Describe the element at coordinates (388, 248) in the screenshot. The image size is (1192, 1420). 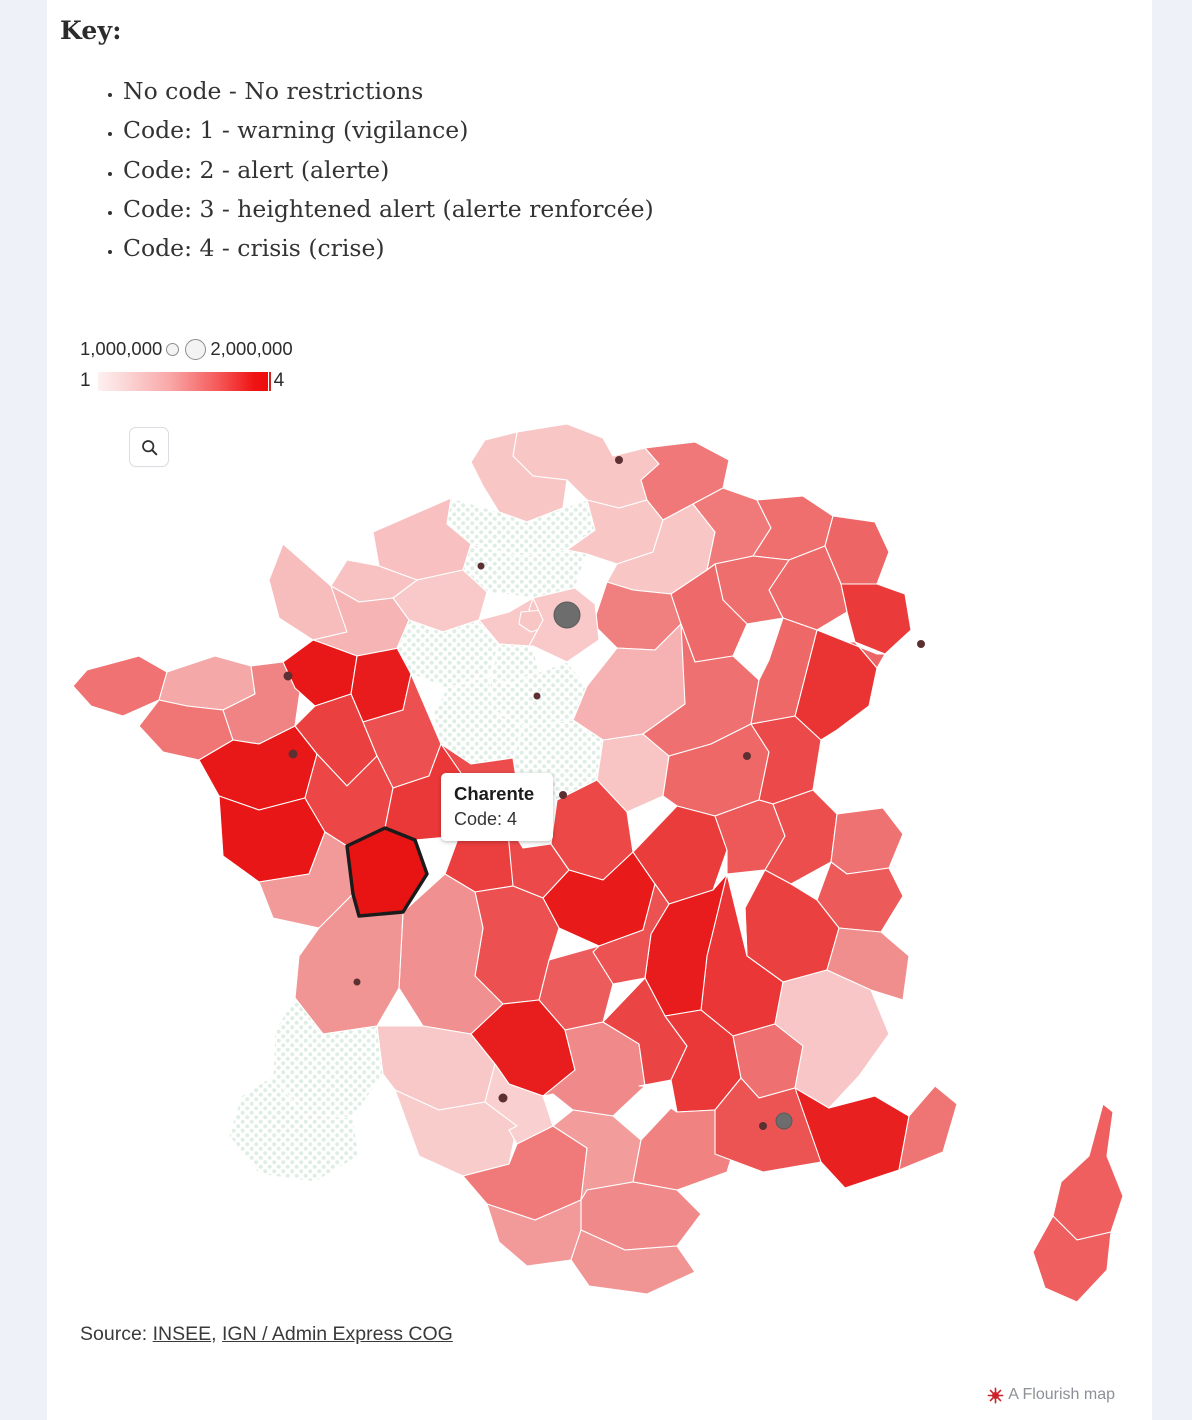
I see `key-item: Code: 4 - crisis (crise)` at that location.